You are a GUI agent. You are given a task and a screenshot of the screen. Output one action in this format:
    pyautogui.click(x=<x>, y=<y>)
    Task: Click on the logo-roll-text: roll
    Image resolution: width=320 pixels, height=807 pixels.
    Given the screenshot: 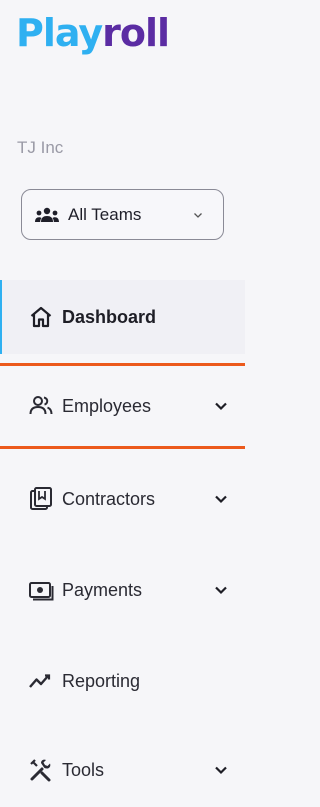 What is the action you would take?
    pyautogui.click(x=136, y=33)
    